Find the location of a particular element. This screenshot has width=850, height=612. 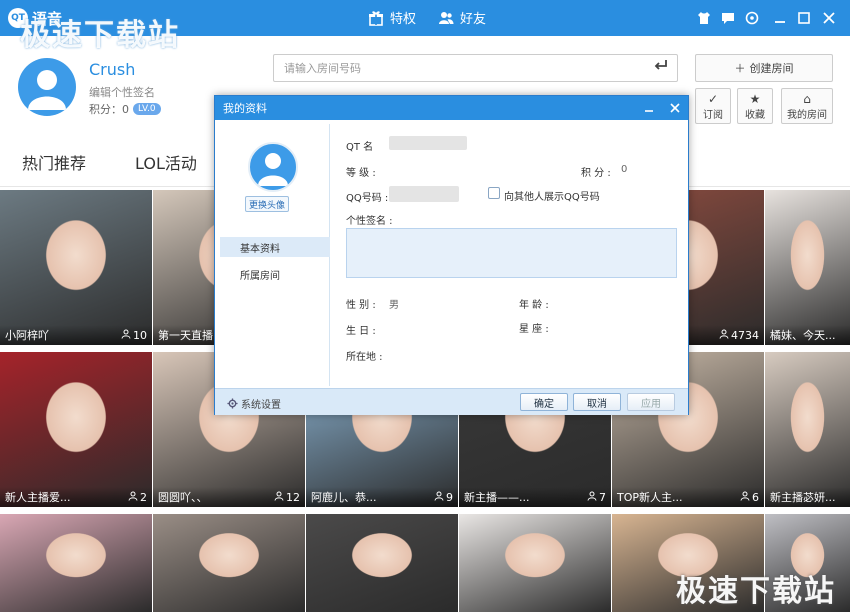

my-rooms-label: 我的房间 is located at coordinates (807, 115).